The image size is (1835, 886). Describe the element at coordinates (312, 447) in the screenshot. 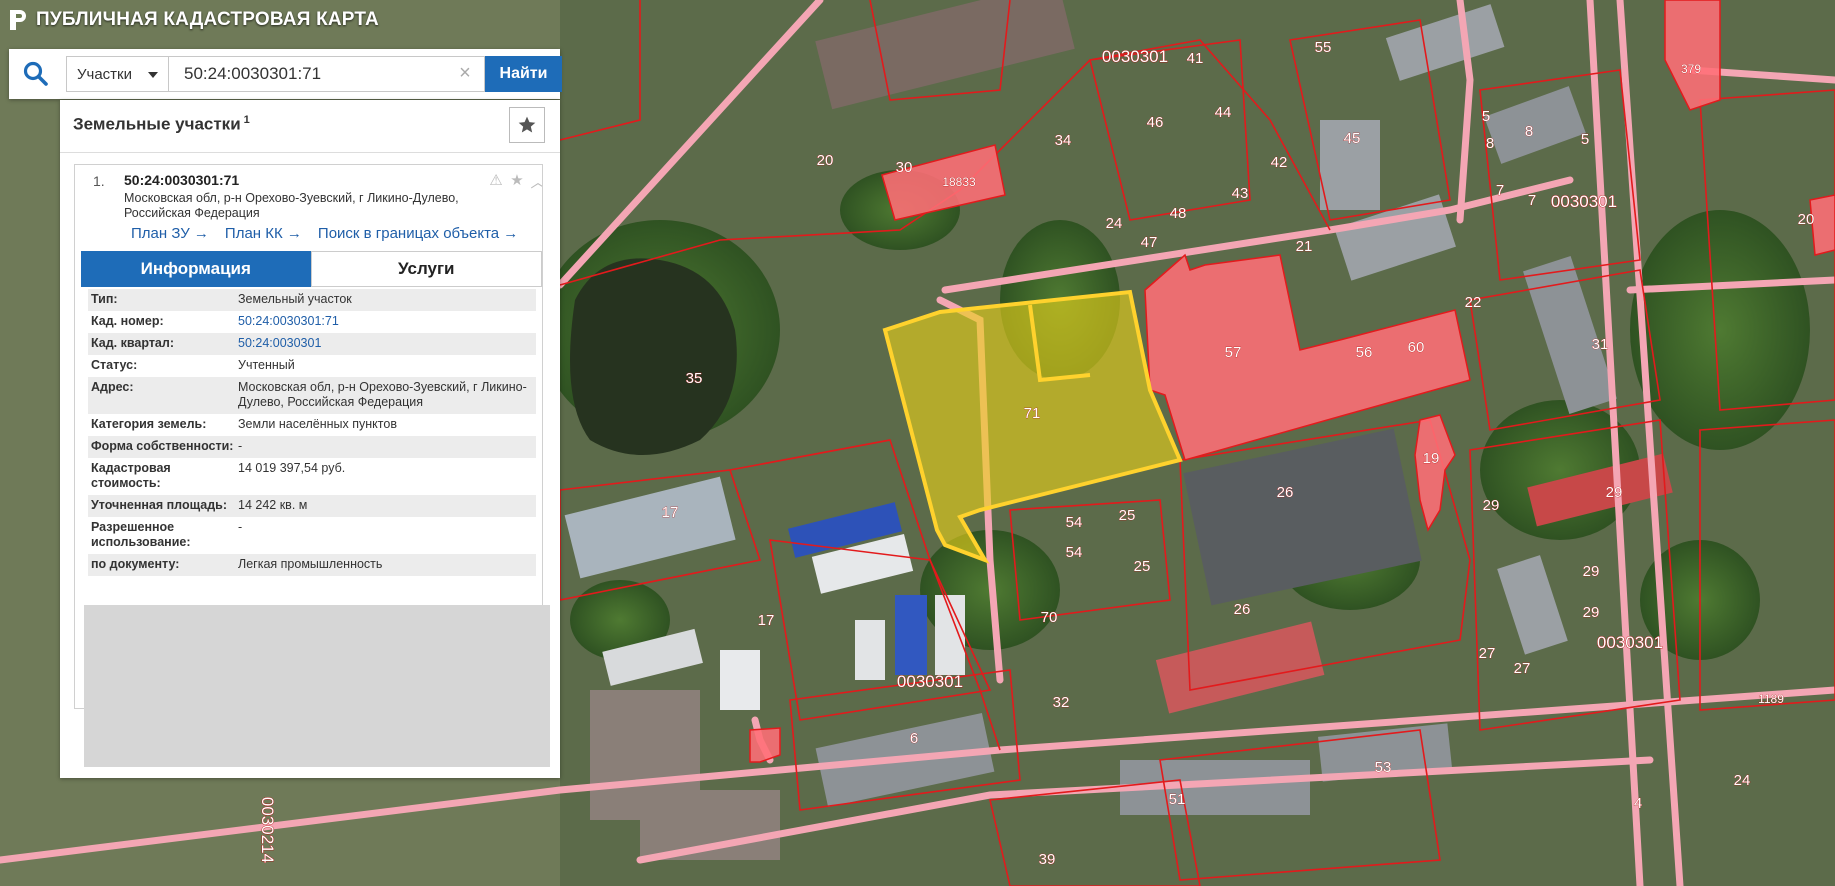

I see `property-row: Форма собственности: -` at that location.